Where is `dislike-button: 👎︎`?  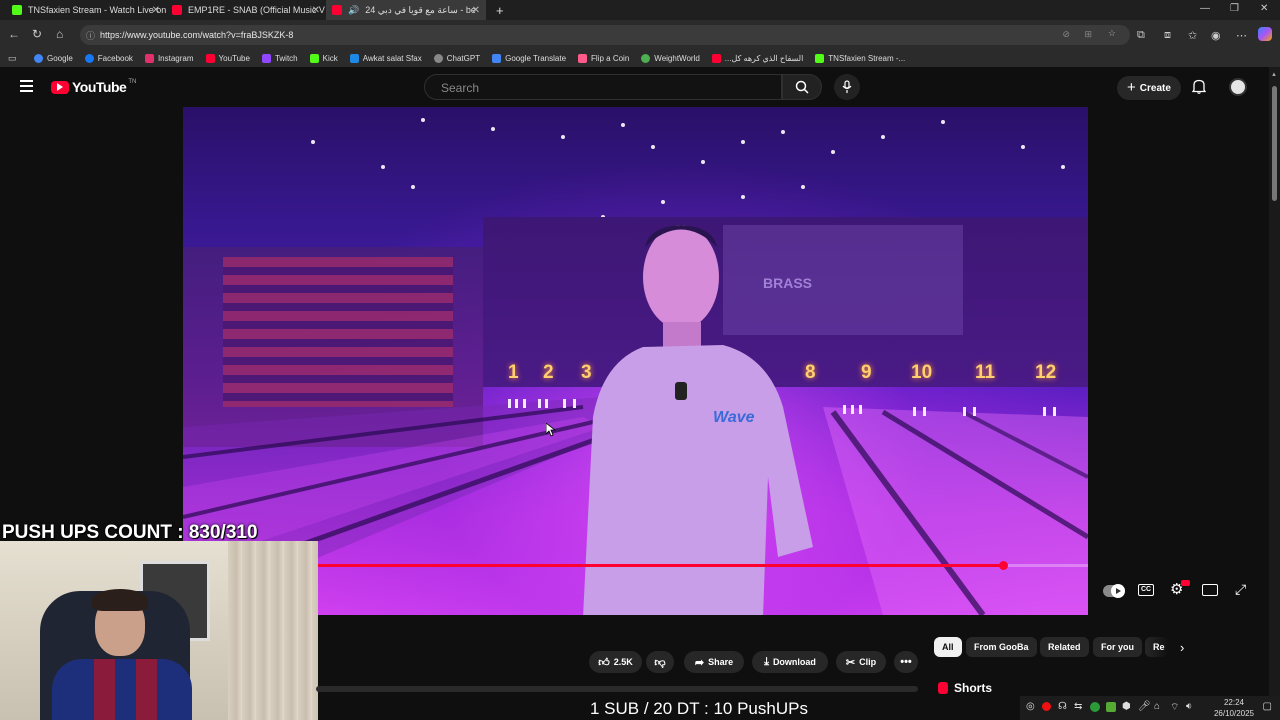
dislike-button: 👎︎ is located at coordinates (660, 662).